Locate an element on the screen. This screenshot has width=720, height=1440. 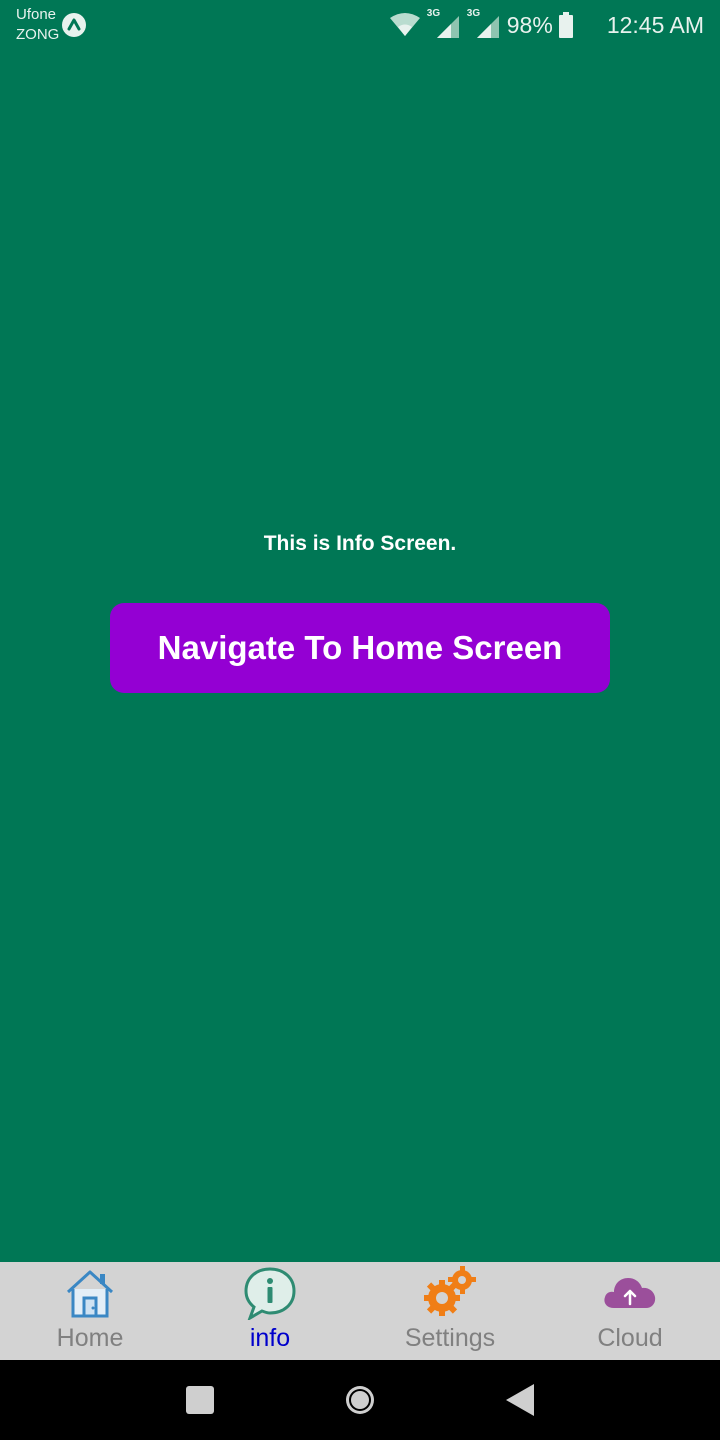
navigate-home-button: Navigate To Home Screen is located at coordinates (360, 648).